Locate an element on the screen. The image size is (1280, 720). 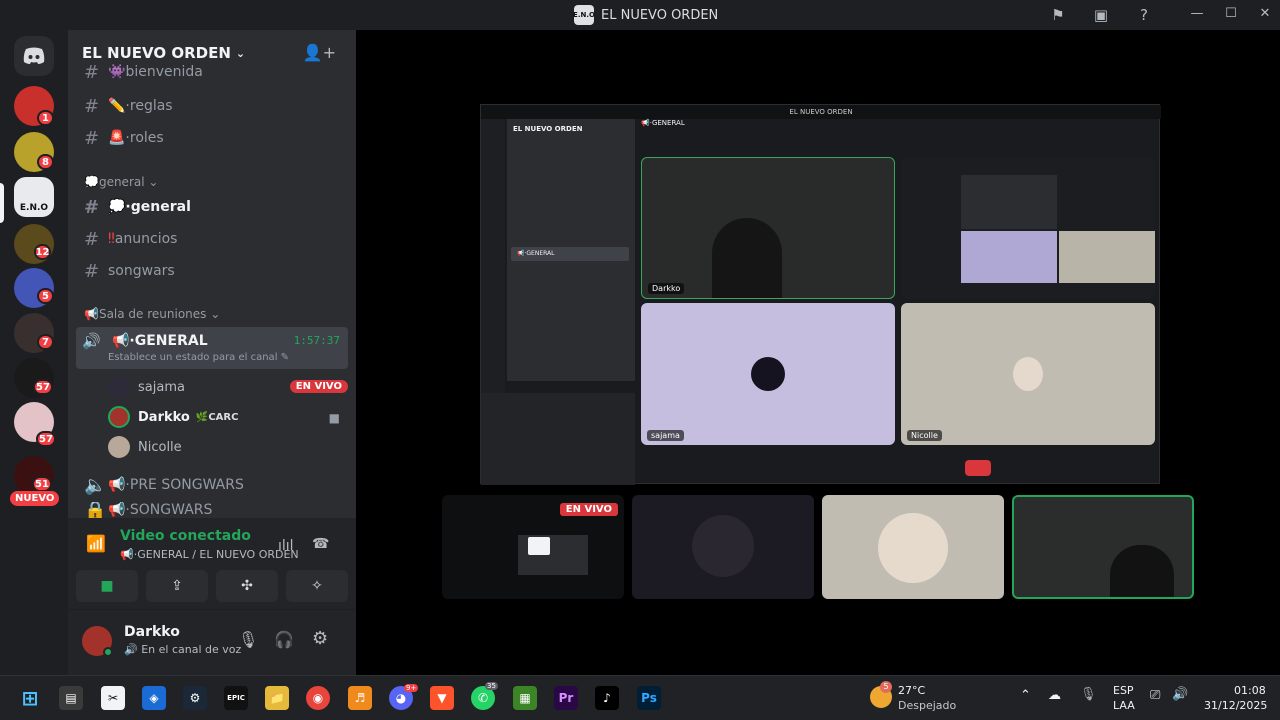
server-logo-icon: E.N.O is located at coordinates (584, 15).